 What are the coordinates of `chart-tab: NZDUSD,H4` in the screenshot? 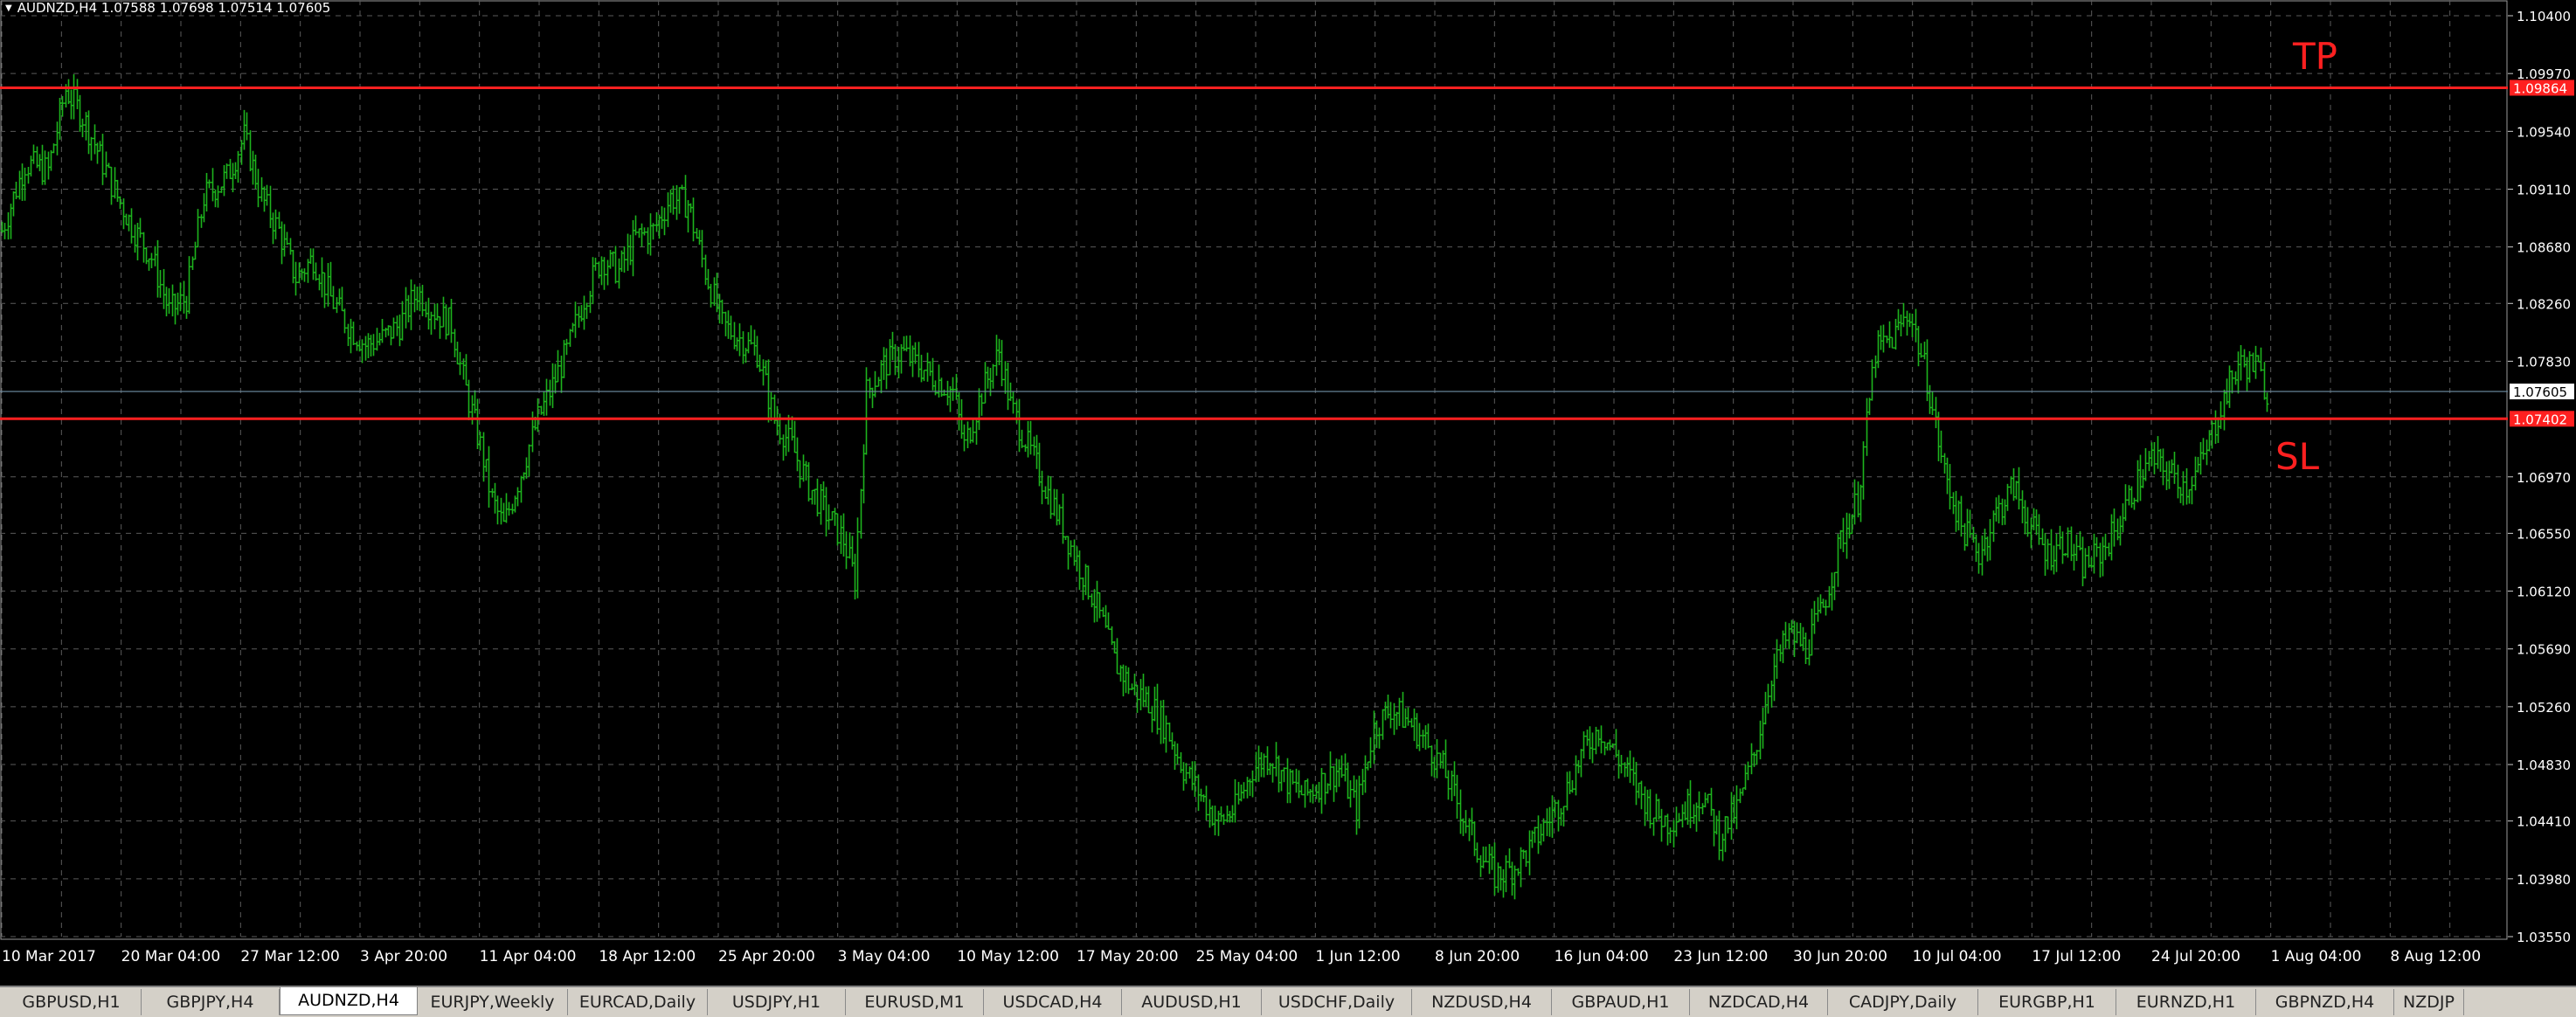 It's located at (1482, 1002).